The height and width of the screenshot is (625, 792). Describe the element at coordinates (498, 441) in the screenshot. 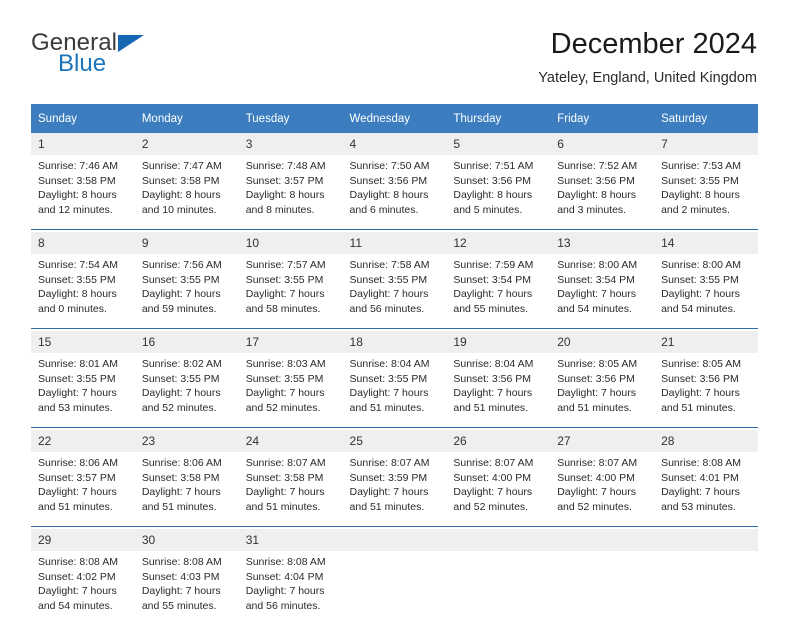

I see `day-number: 26` at that location.